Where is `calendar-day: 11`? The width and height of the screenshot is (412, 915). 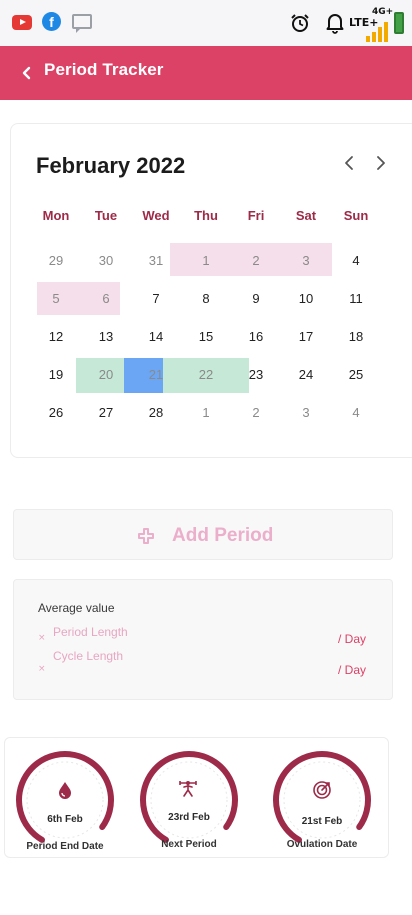 calendar-day: 11 is located at coordinates (356, 298).